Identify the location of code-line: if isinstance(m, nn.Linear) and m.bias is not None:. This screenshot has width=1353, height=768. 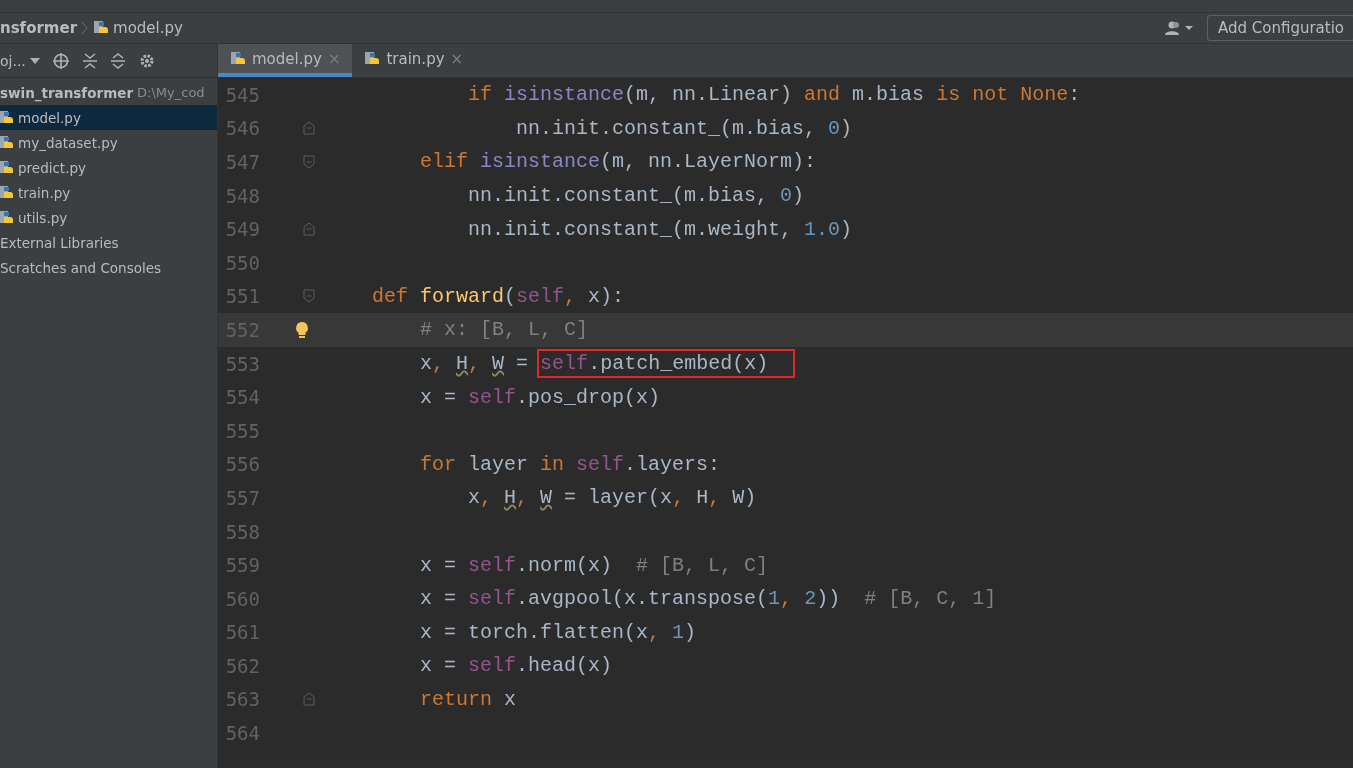
(774, 95).